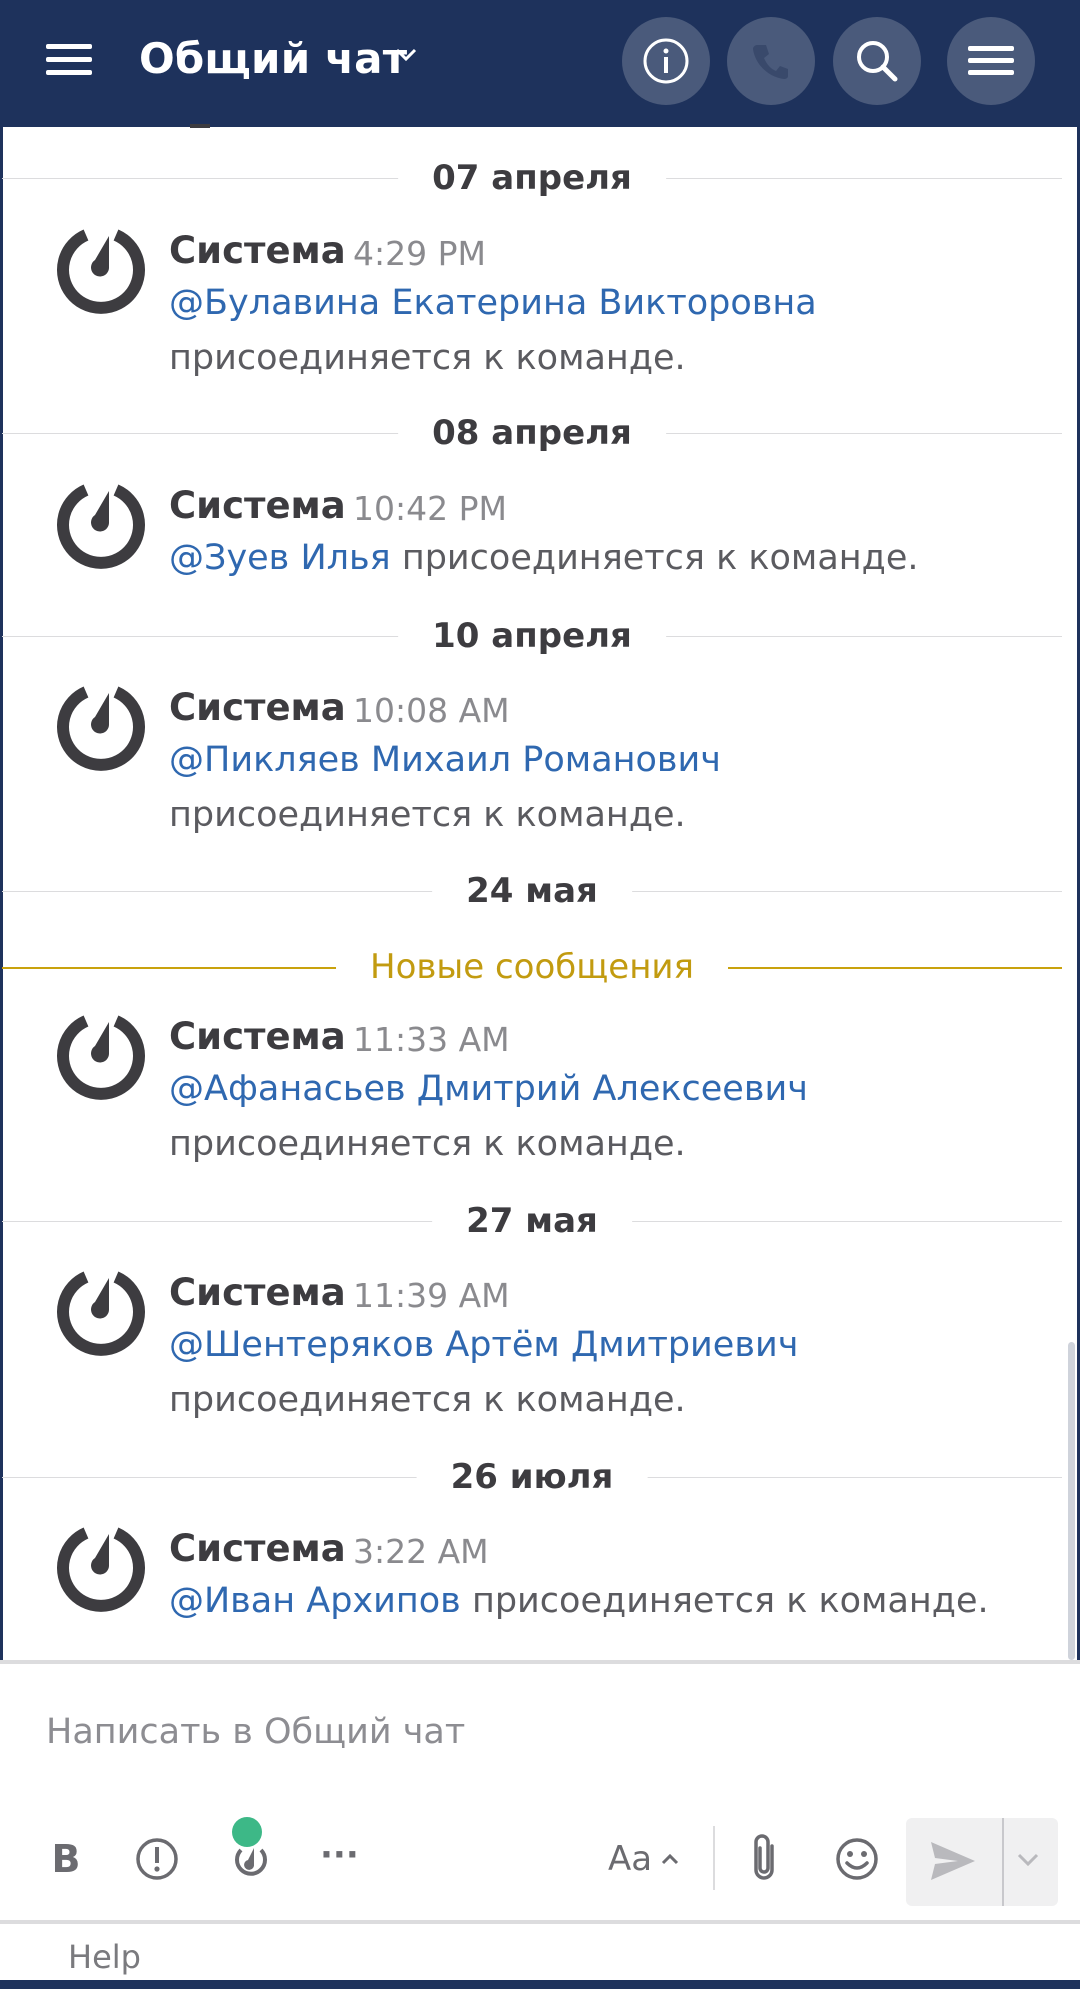 The image size is (1080, 1993). Describe the element at coordinates (66, 1859) in the screenshot. I see `bold-button: B` at that location.